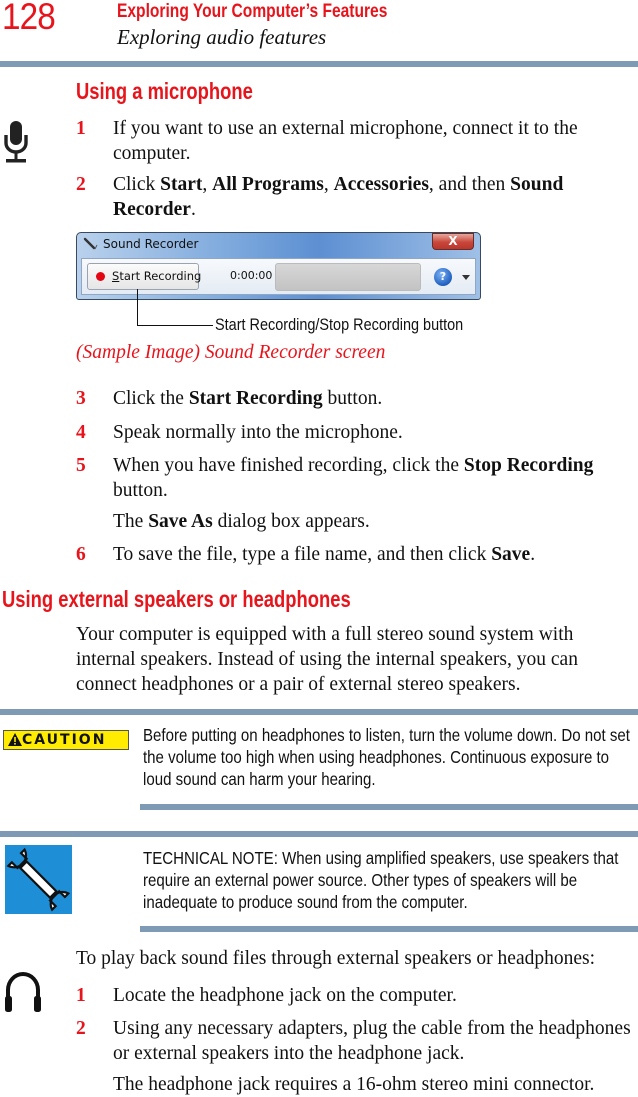 This screenshot has height=1097, width=638. Describe the element at coordinates (389, 807) in the screenshot. I see `caution-rule-bottom` at that location.